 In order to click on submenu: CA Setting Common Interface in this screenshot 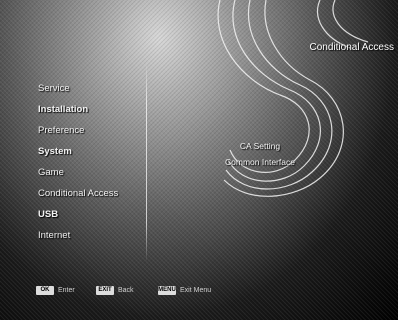, I will do `click(260, 154)`.